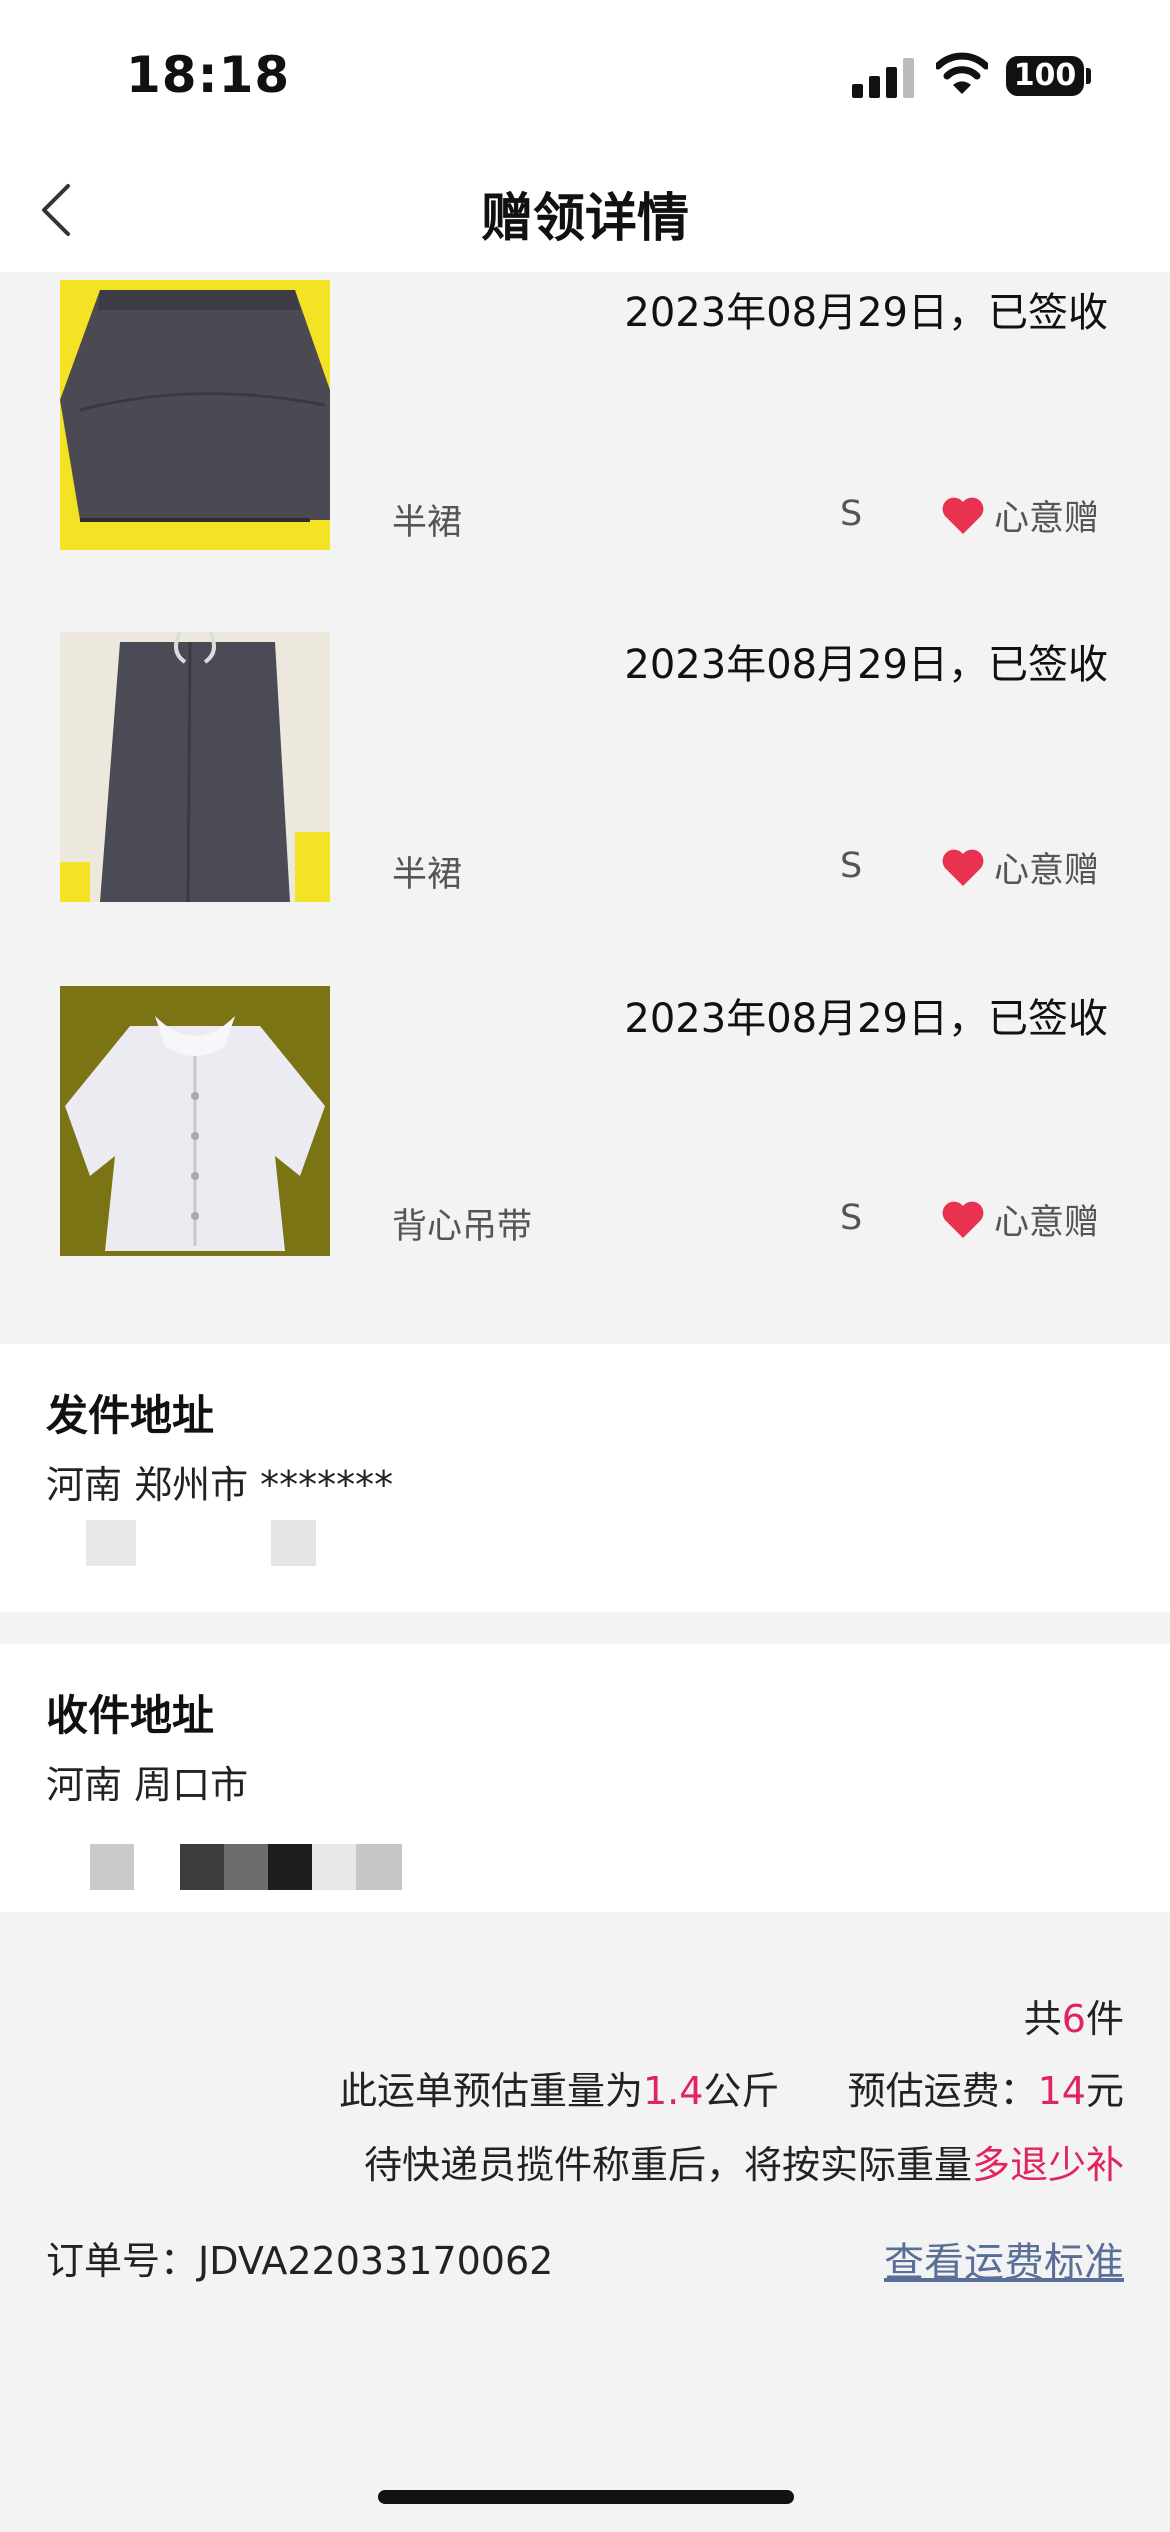  Describe the element at coordinates (122, 2261) in the screenshot. I see `order-label: 订单号：` at that location.